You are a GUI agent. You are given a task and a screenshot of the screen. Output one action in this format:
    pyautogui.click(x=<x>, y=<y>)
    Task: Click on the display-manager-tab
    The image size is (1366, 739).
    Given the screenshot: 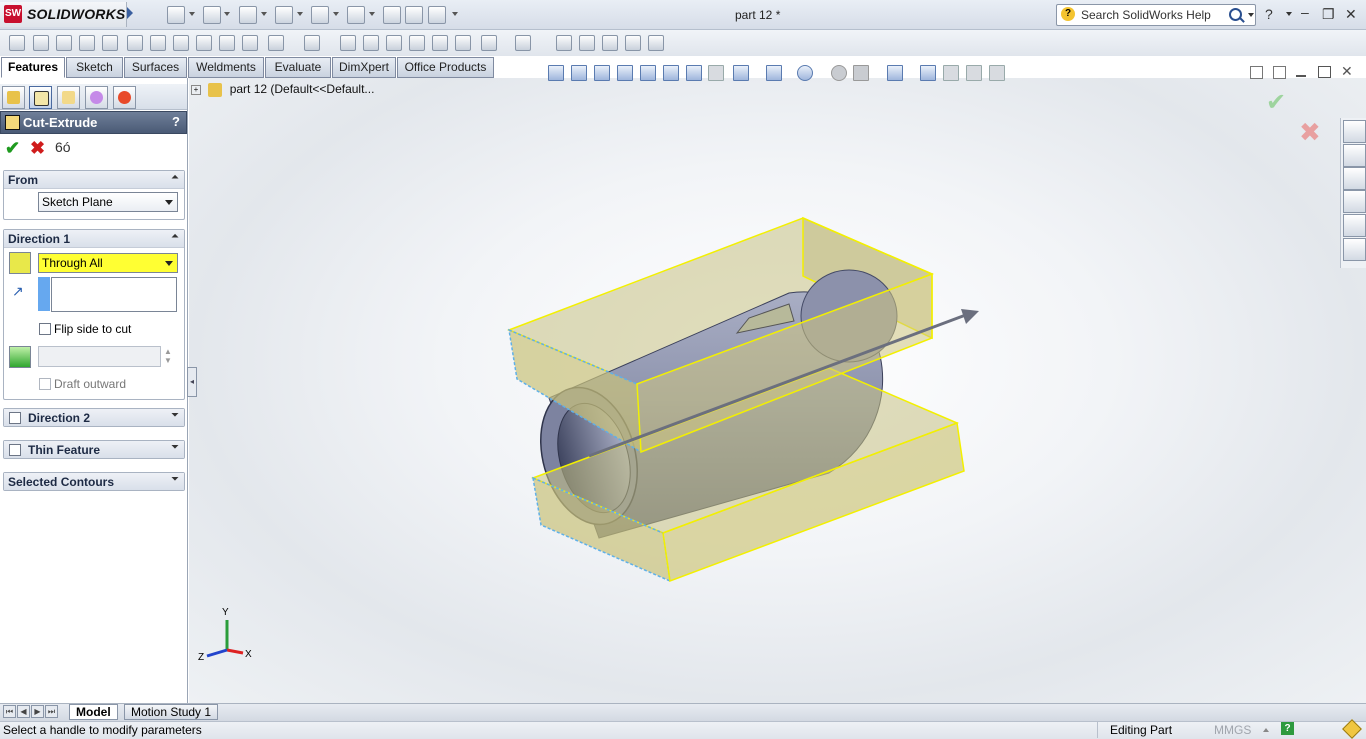 What is the action you would take?
    pyautogui.click(x=124, y=97)
    